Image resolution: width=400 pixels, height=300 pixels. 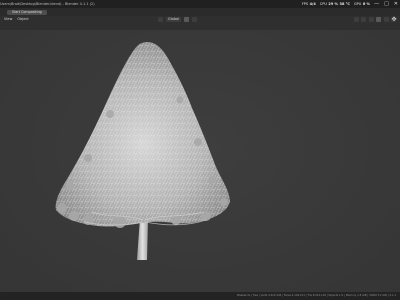 What do you see at coordinates (371, 19) in the screenshot?
I see `xray-icon` at bounding box center [371, 19].